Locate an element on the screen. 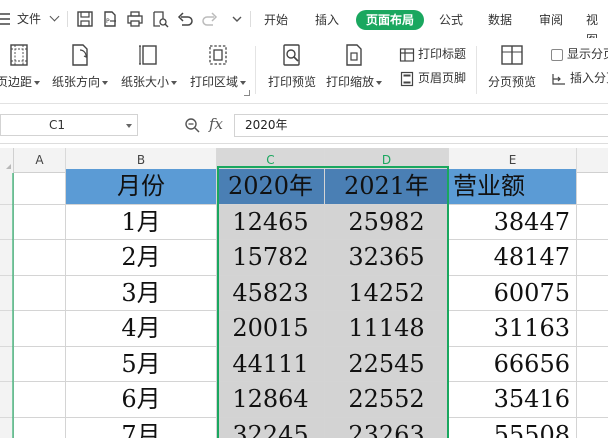  cell-d1: 2021年 is located at coordinates (387, 187).